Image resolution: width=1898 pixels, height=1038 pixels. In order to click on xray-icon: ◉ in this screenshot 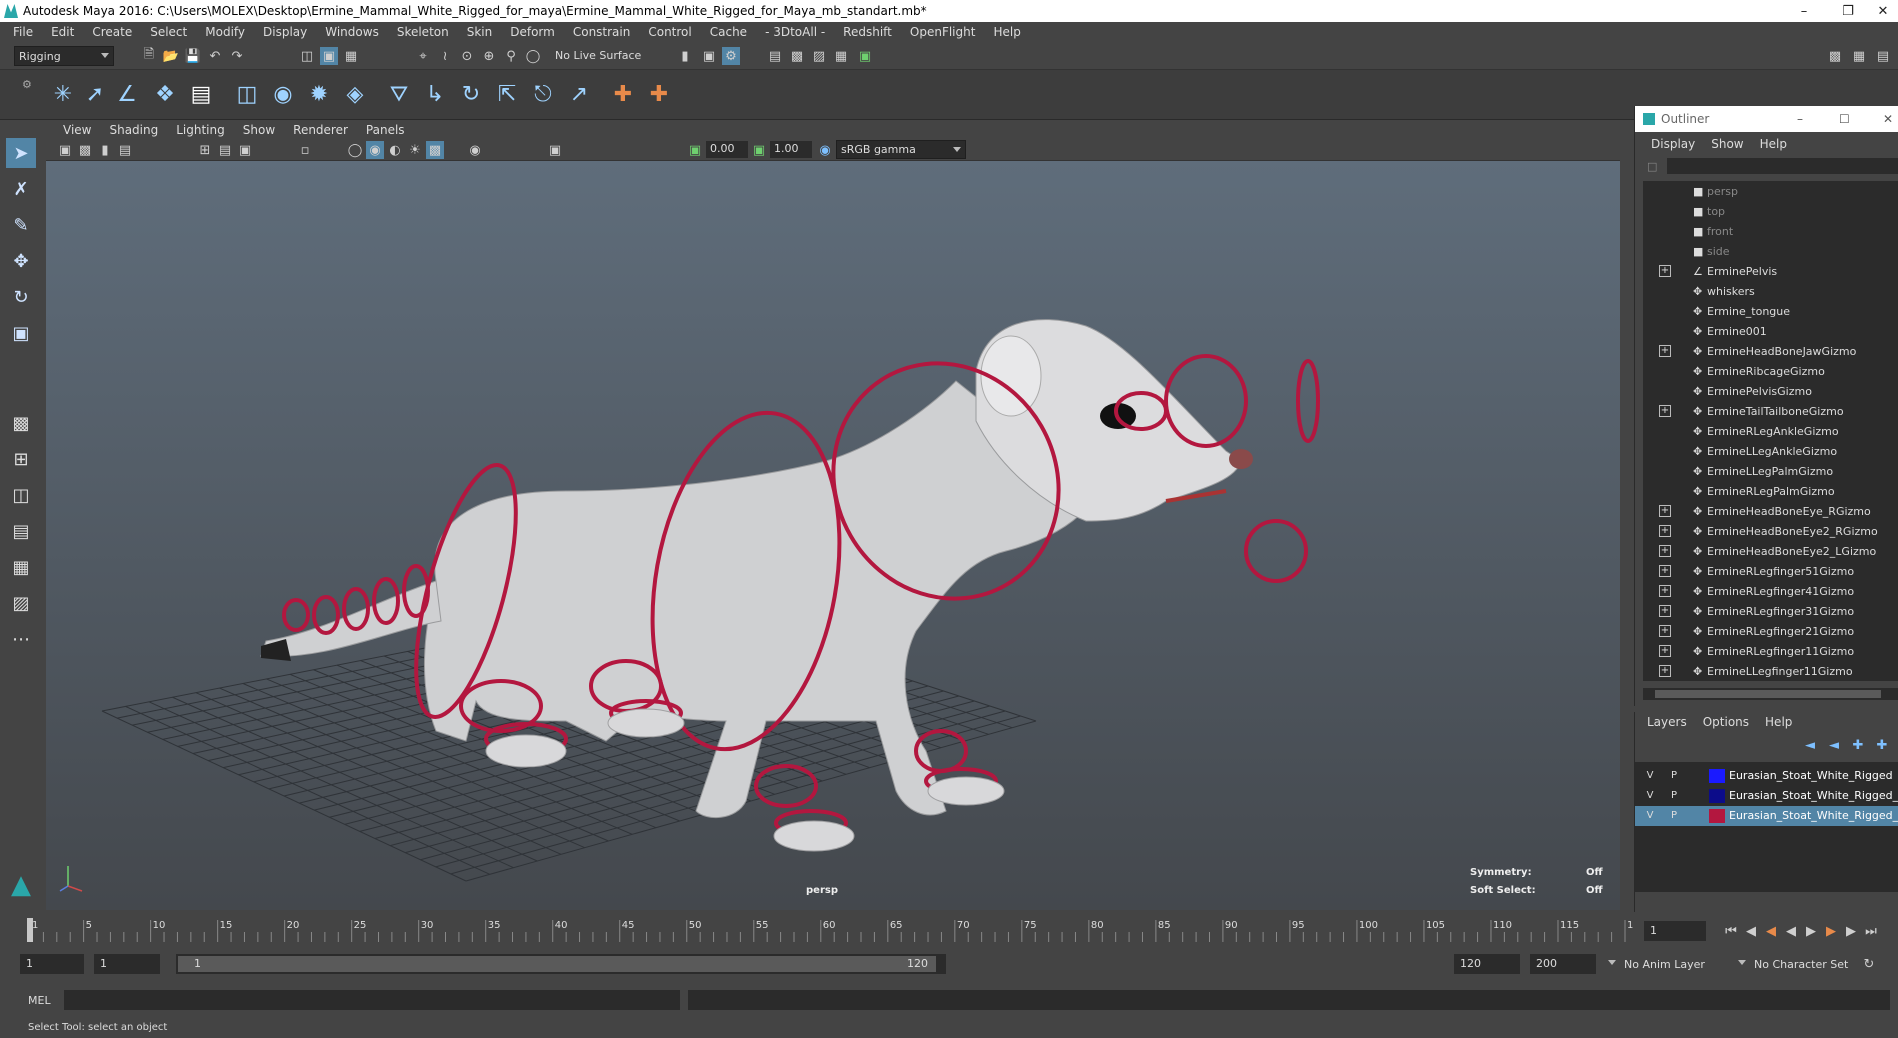, I will do `click(475, 150)`.